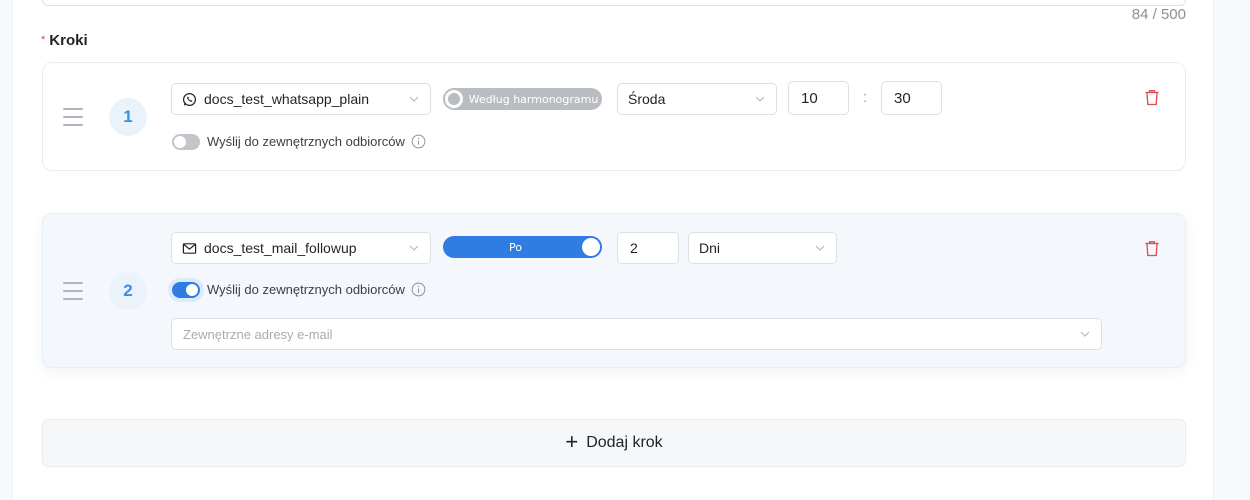  I want to click on mail-icon, so click(189, 248).